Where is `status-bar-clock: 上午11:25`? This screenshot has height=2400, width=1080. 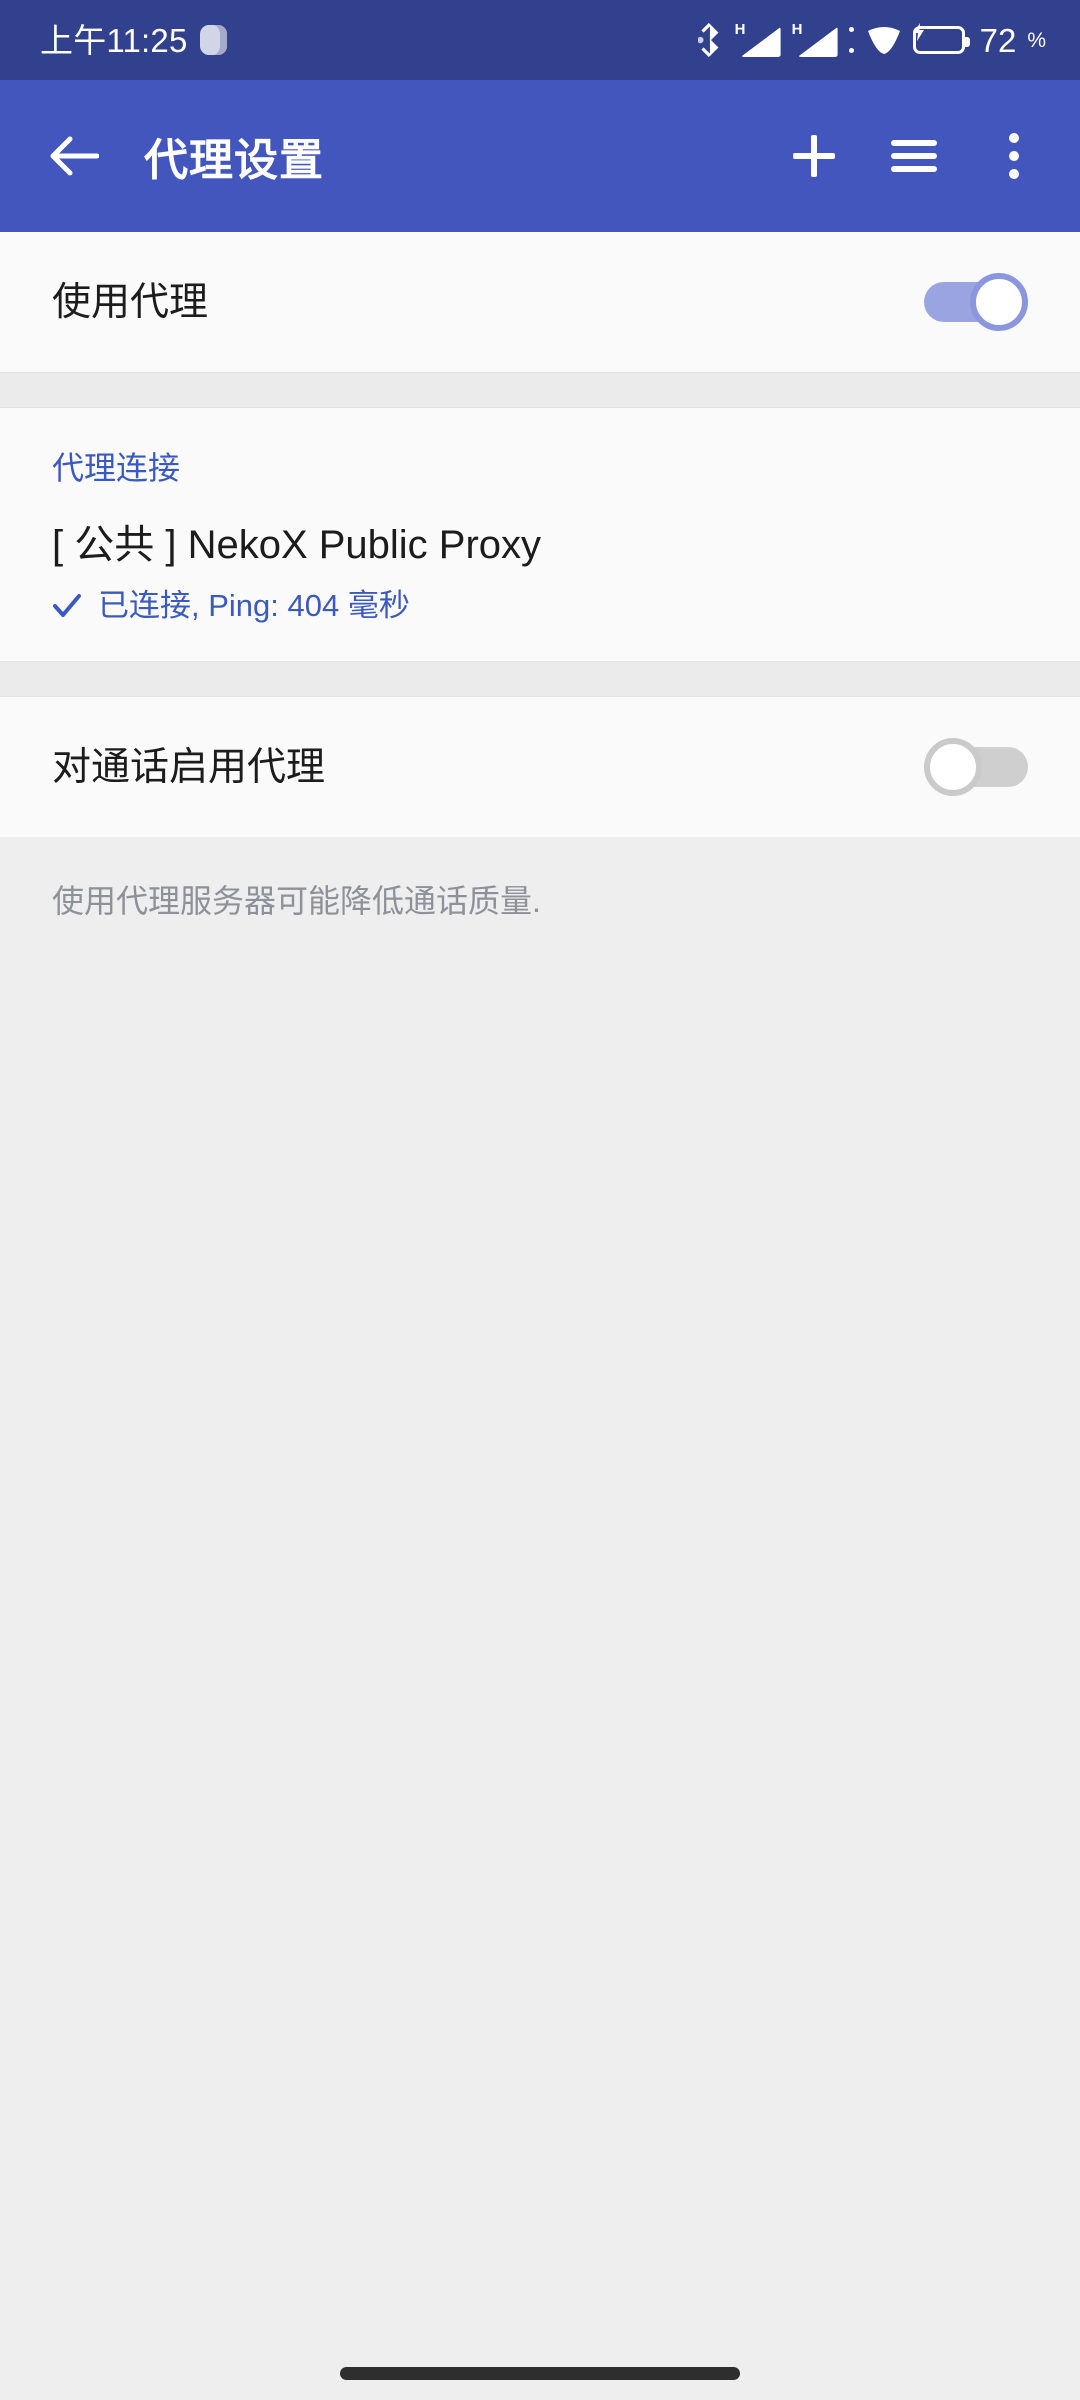 status-bar-clock: 上午11:25 is located at coordinates (114, 40).